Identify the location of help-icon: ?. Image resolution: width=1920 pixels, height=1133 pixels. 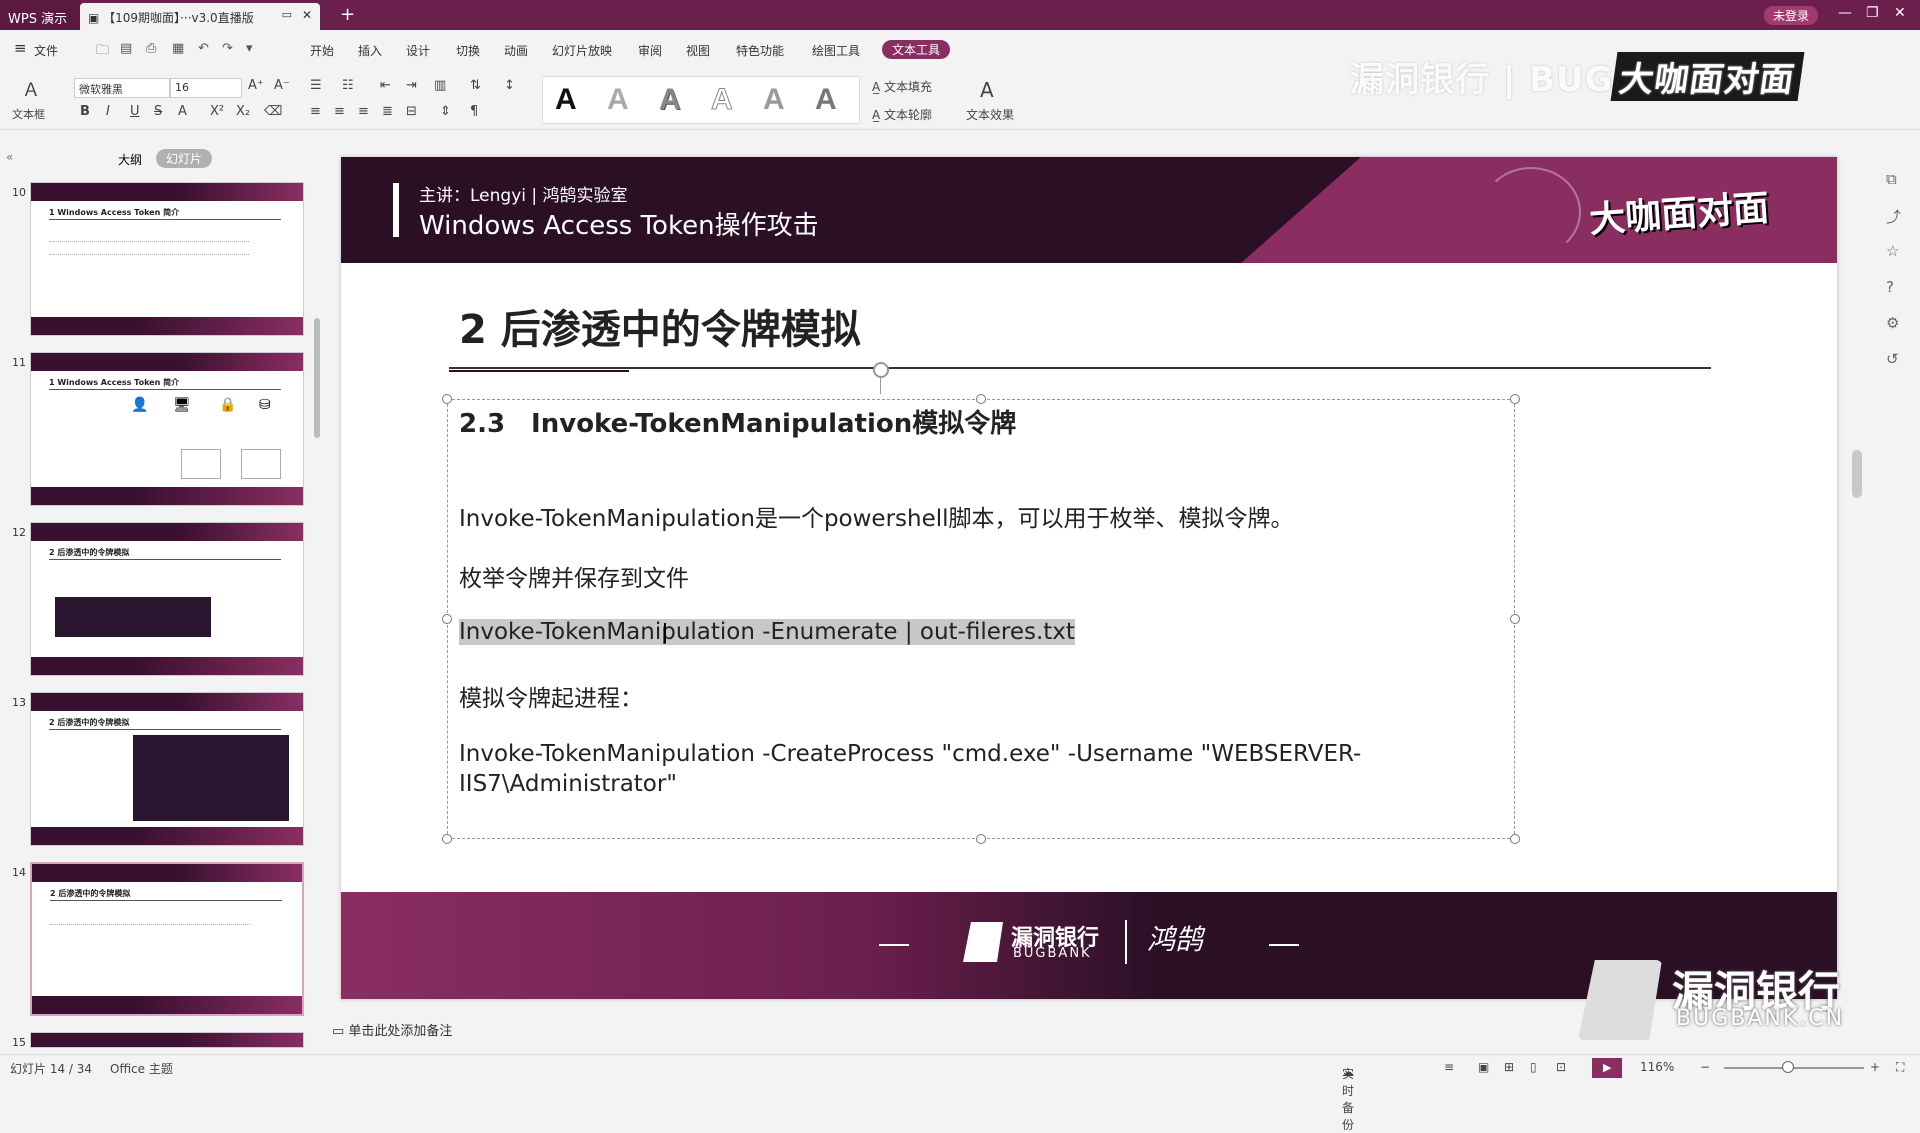
(1890, 287).